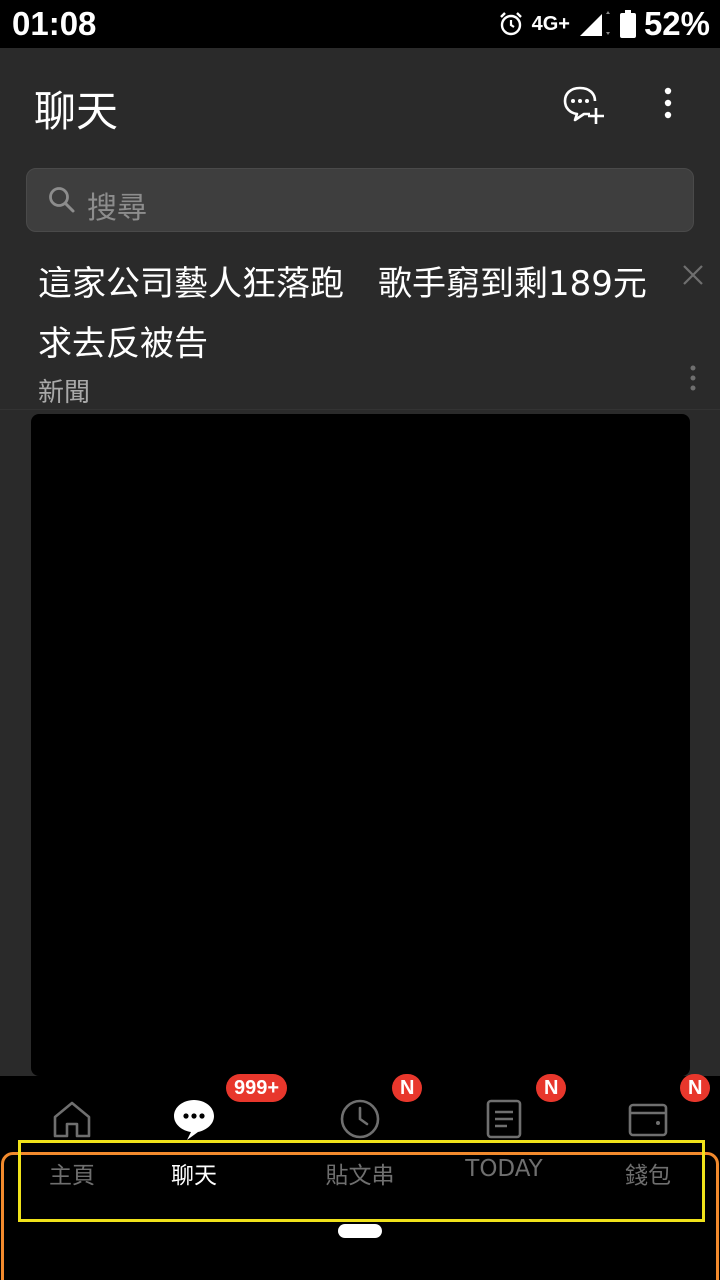 The height and width of the screenshot is (1280, 720). I want to click on chat-bubble-plus-icon, so click(583, 105).